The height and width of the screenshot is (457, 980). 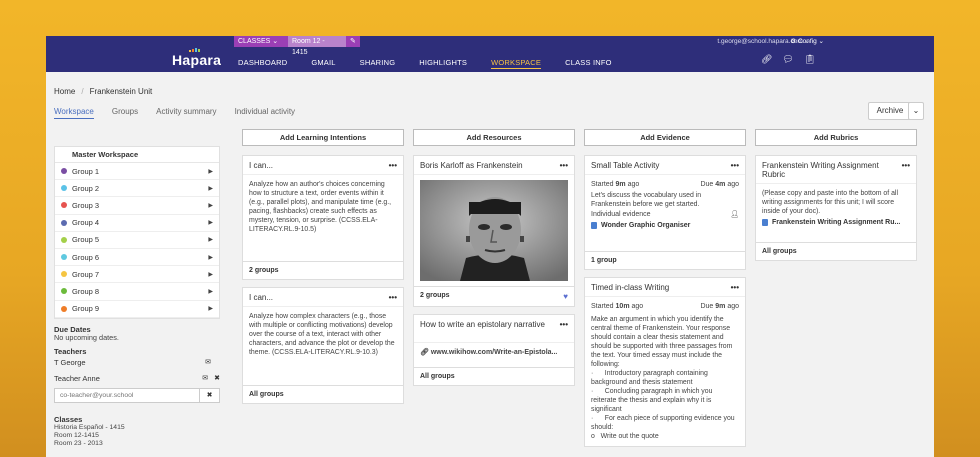 I want to click on nav-workspace: WORKSPACE, so click(x=516, y=63).